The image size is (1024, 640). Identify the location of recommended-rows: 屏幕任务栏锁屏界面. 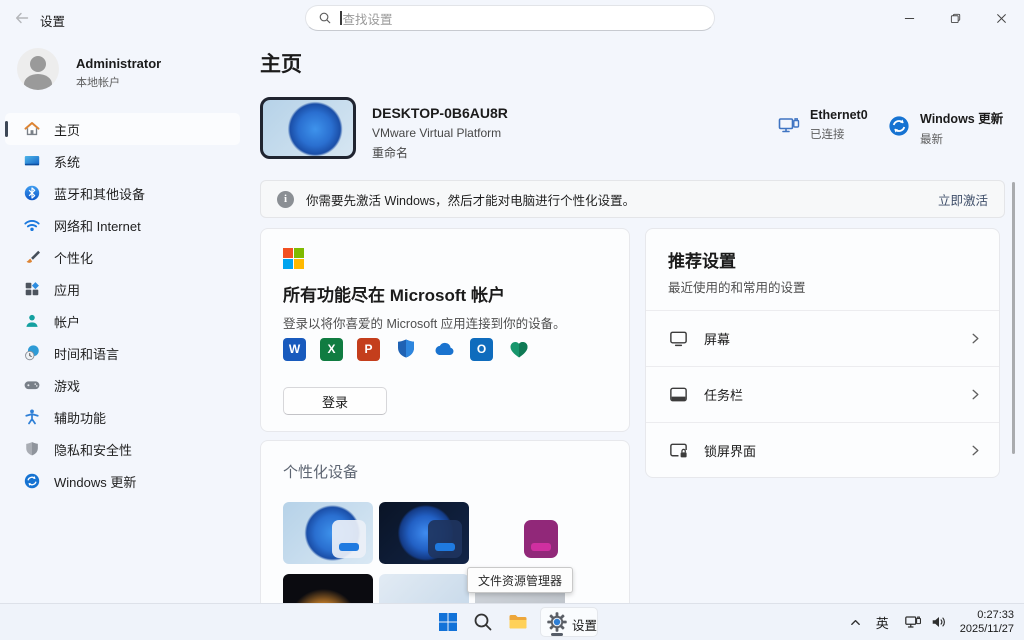
(822, 394).